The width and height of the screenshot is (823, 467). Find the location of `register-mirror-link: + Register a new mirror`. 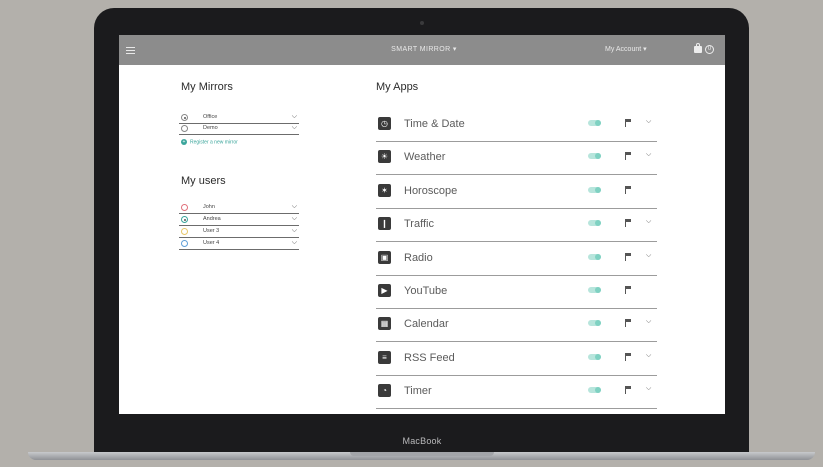

register-mirror-link: + Register a new mirror is located at coordinates (209, 142).